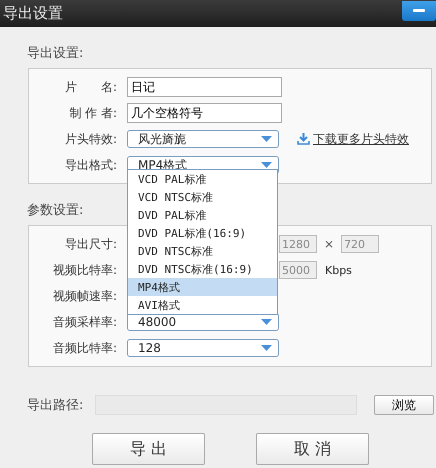 This screenshot has width=436, height=468. Describe the element at coordinates (90, 165) in the screenshot. I see `field-label: 导出格式:` at that location.